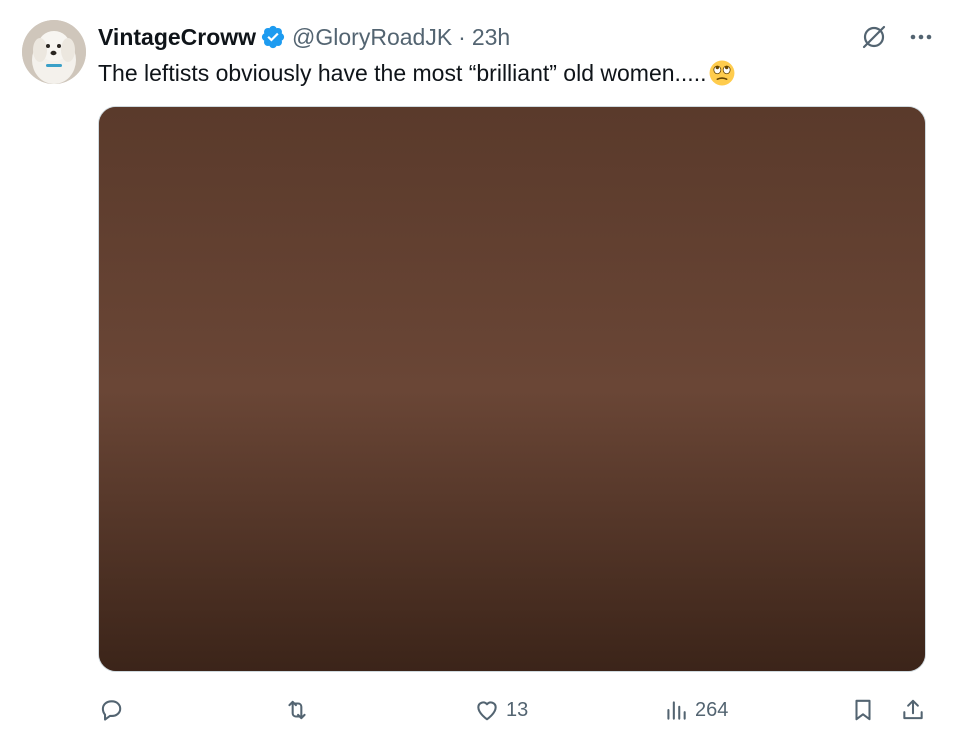  Describe the element at coordinates (273, 37) in the screenshot. I see `verified-badge-icon` at that location.